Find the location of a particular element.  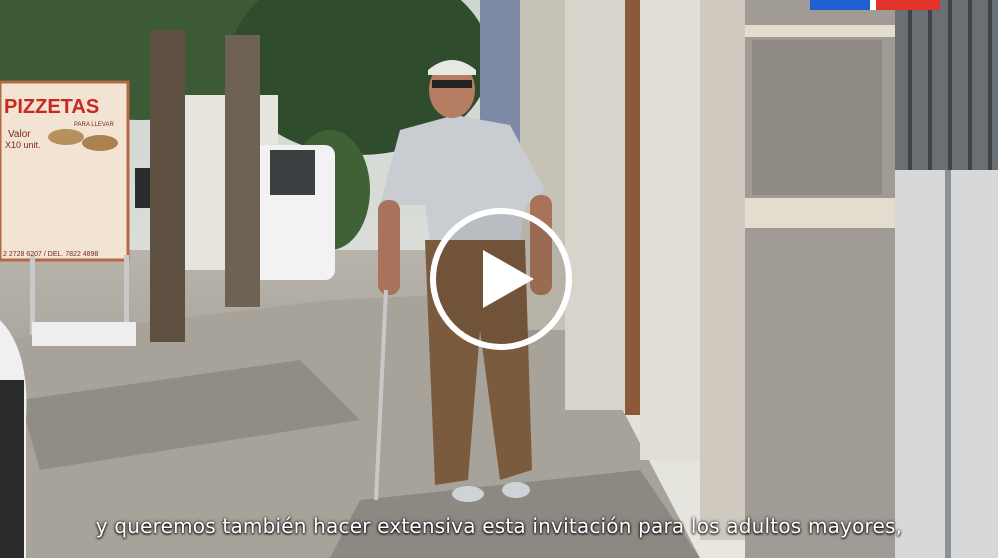

sign-valor: Valor is located at coordinates (19, 134).